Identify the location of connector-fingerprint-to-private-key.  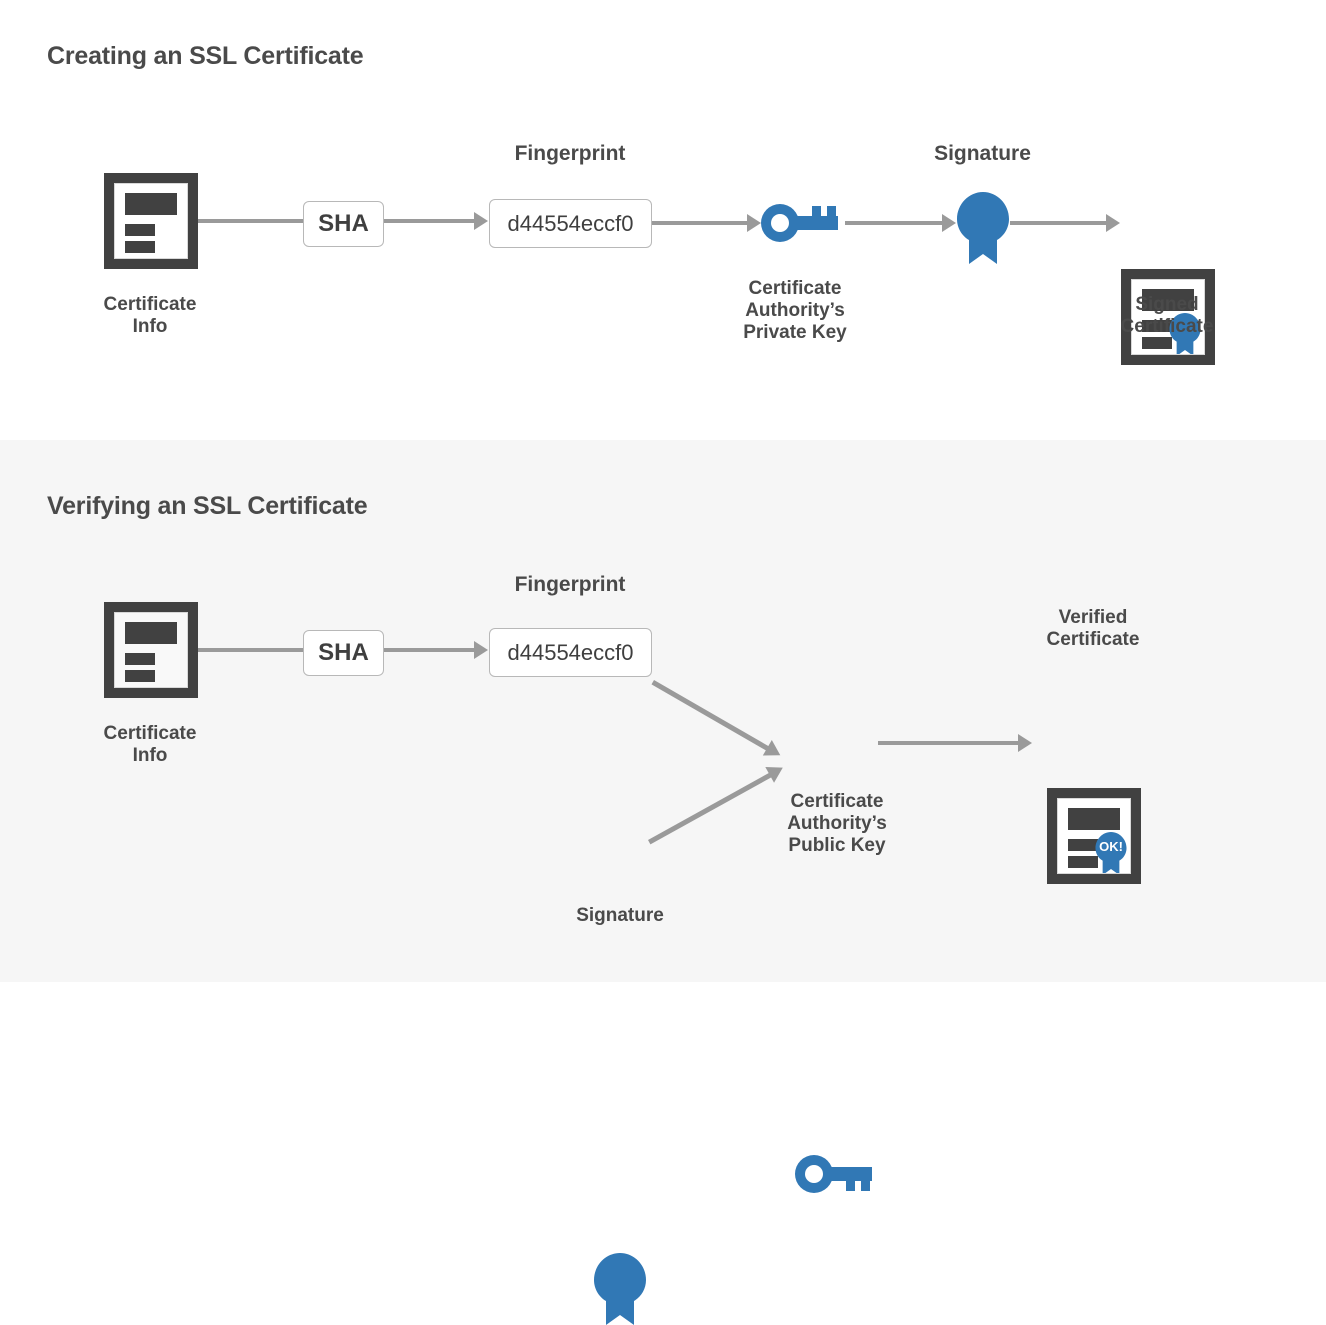
(699, 223).